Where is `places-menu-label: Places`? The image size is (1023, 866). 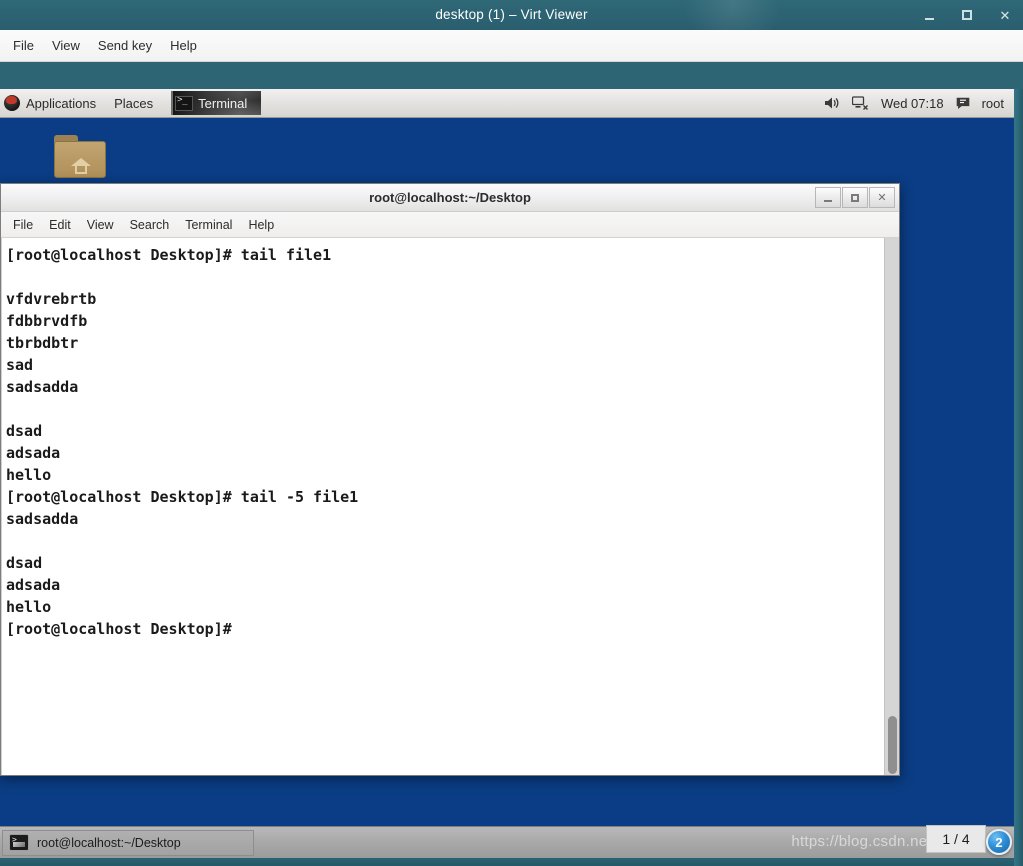
places-menu-label: Places is located at coordinates (134, 103).